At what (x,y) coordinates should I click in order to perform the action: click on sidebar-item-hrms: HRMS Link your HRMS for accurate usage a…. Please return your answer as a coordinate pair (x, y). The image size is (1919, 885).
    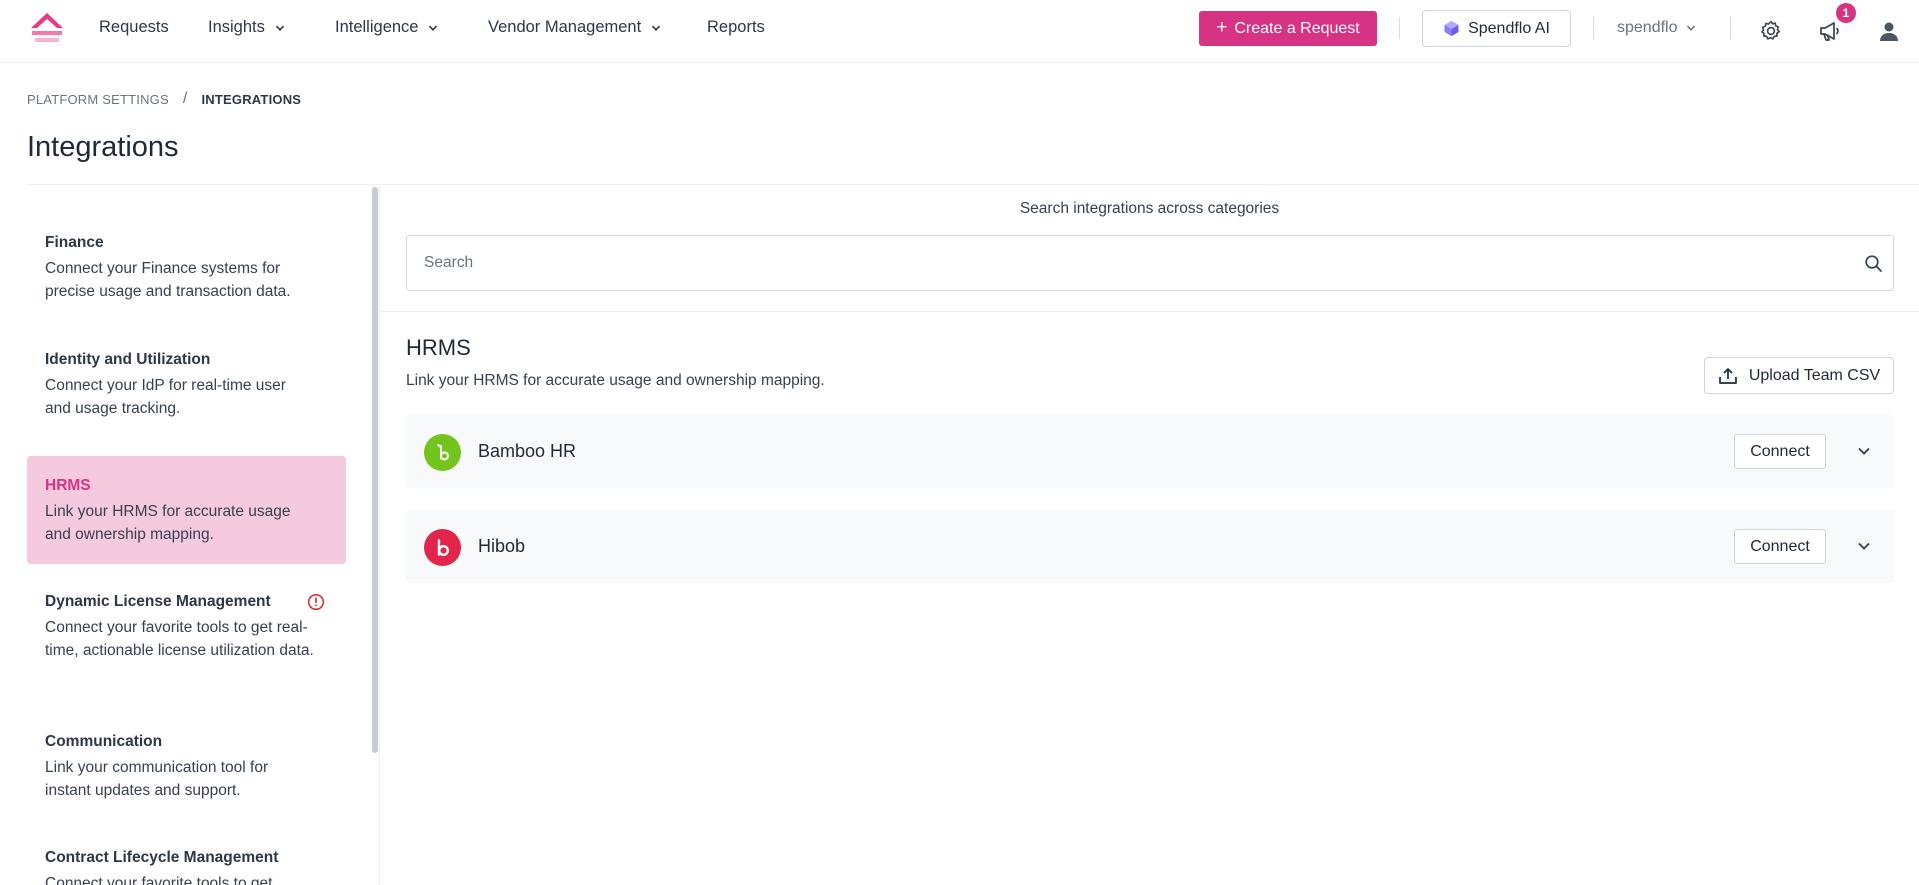
    Looking at the image, I should click on (186, 510).